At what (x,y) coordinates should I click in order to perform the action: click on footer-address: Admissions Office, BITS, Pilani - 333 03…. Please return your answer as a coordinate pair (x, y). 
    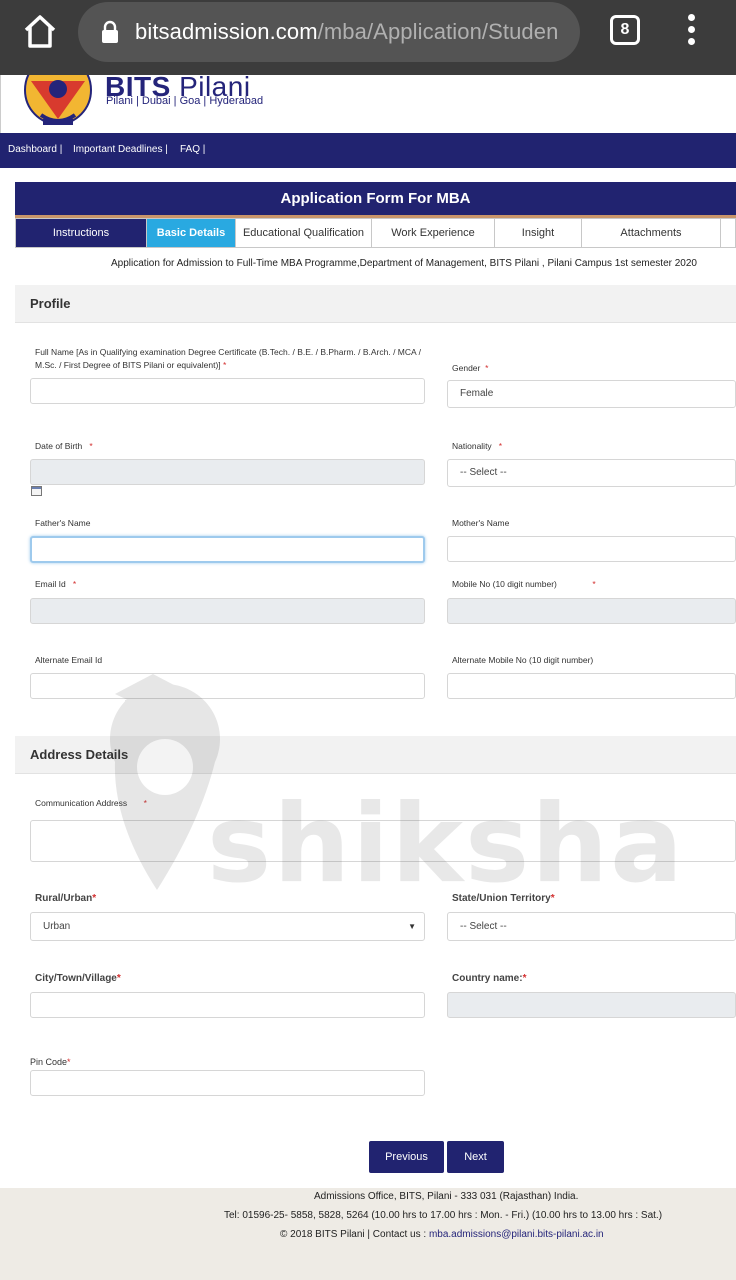
    Looking at the image, I should click on (446, 1196).